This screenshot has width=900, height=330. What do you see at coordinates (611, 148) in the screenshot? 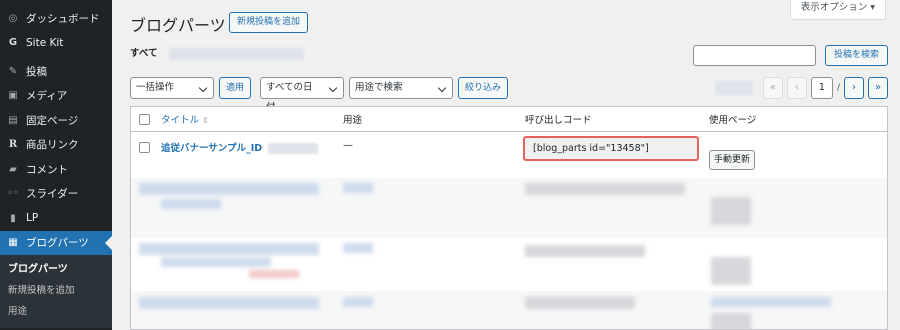
I see `shortcode-field: [blog_parts id="13458"]` at bounding box center [611, 148].